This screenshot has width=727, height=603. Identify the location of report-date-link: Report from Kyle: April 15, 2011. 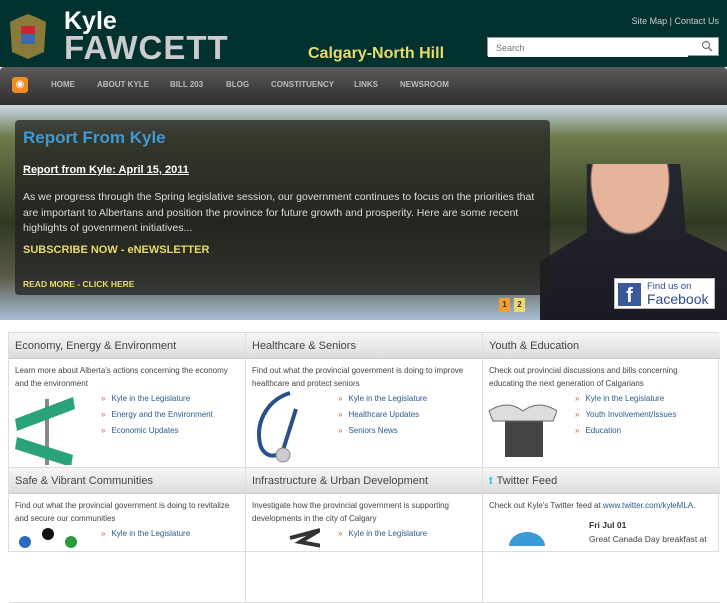
(106, 170).